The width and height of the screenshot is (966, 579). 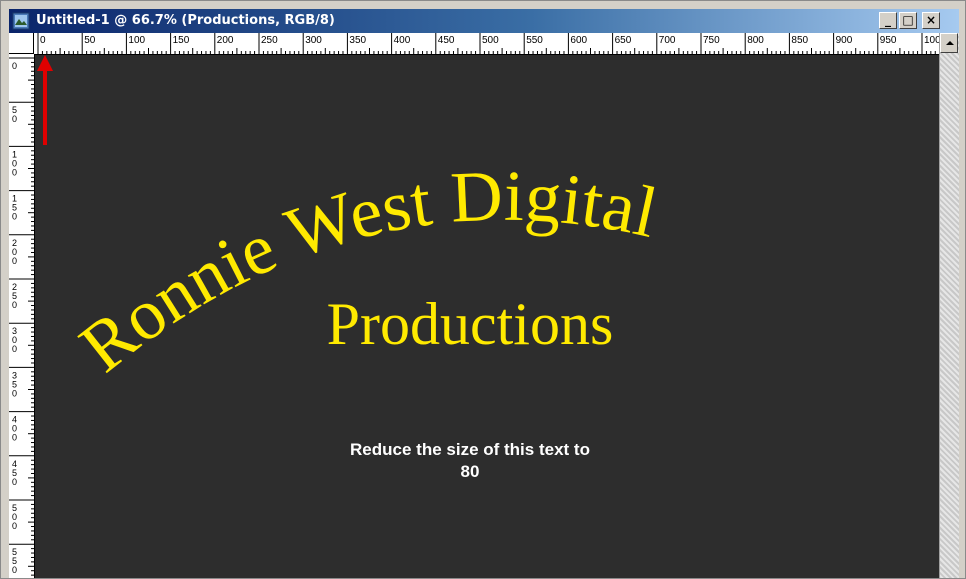 What do you see at coordinates (888, 20) in the screenshot?
I see `minimize-button: _` at bounding box center [888, 20].